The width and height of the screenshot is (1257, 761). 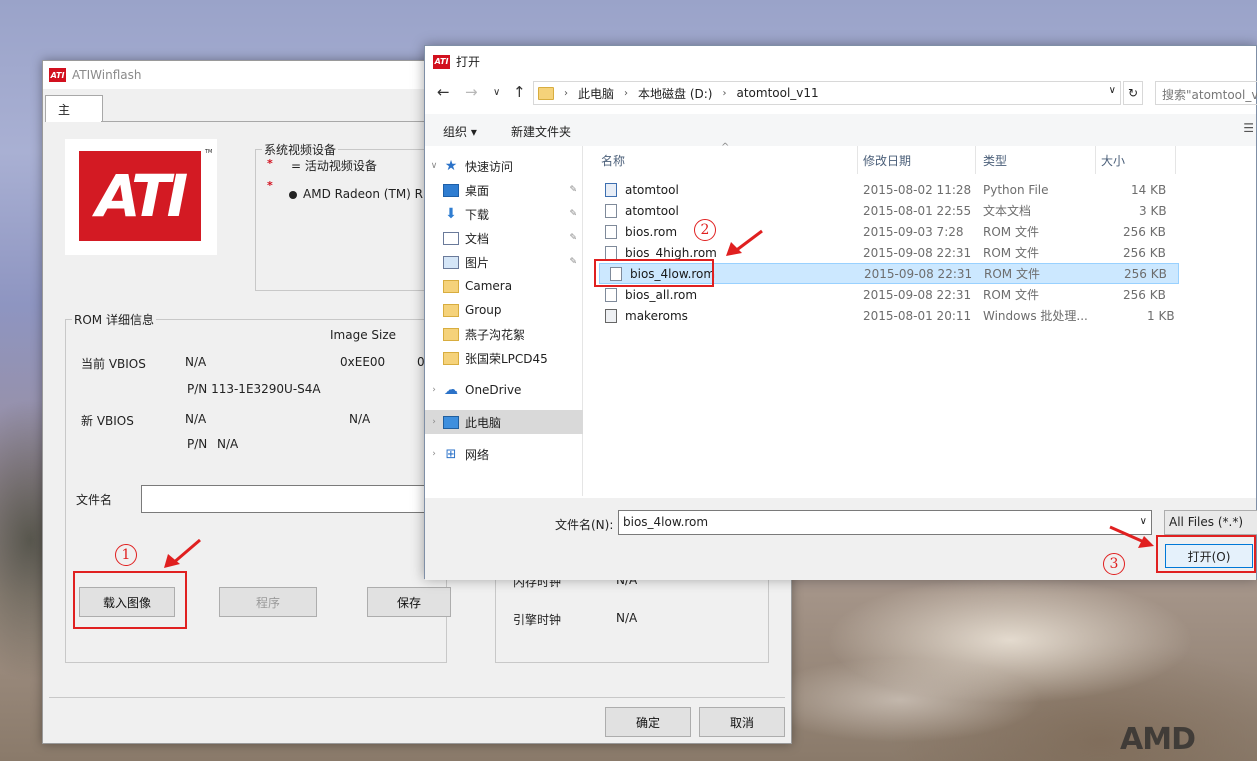 What do you see at coordinates (107, 421) in the screenshot?
I see `new-vbios-label: 新 VBIOS` at bounding box center [107, 421].